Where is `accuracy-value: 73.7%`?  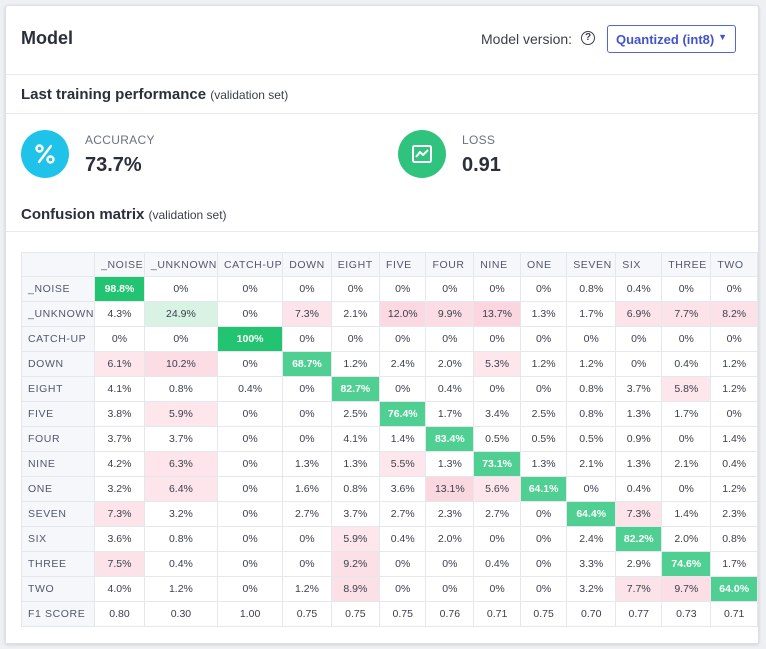
accuracy-value: 73.7% is located at coordinates (113, 165).